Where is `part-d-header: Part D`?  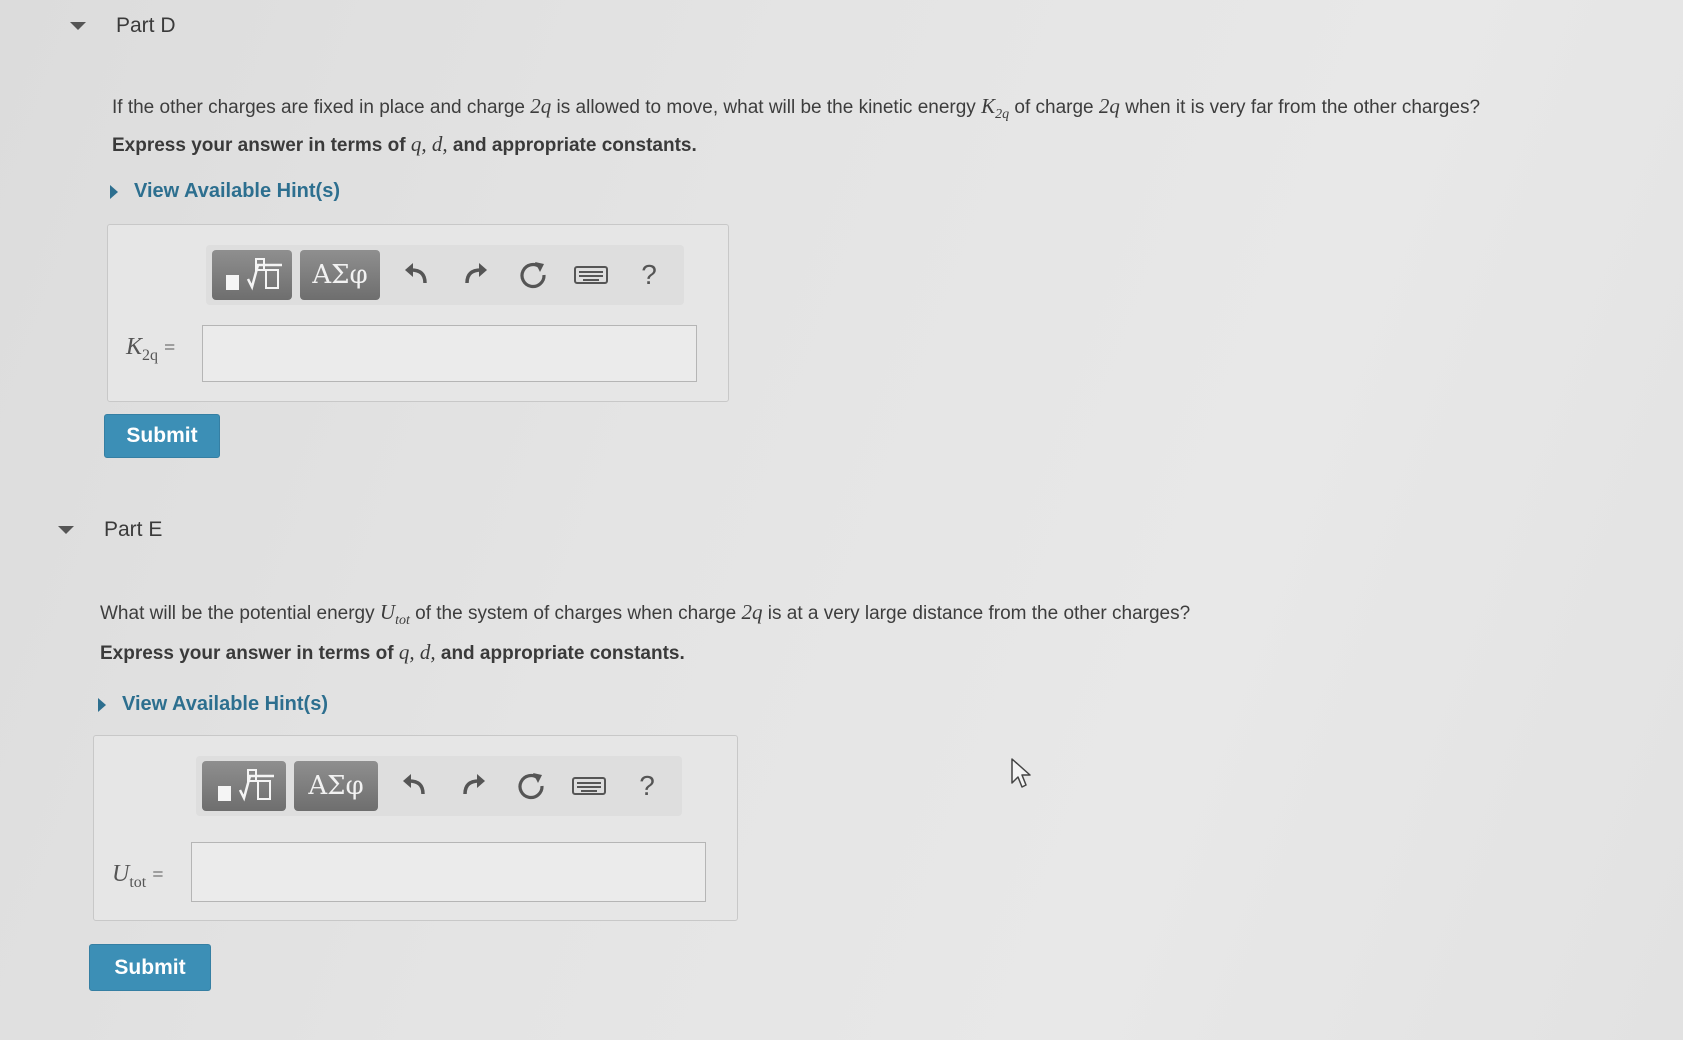
part-d-header: Part D is located at coordinates (850, 26).